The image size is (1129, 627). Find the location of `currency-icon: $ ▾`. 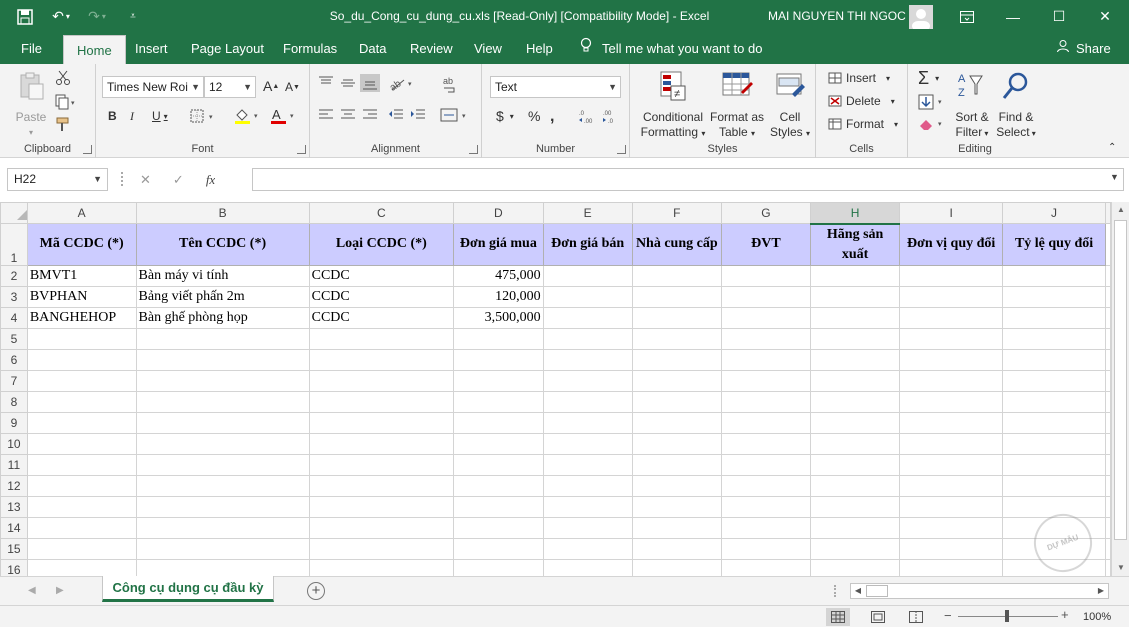

currency-icon: $ ▾ is located at coordinates (505, 116).